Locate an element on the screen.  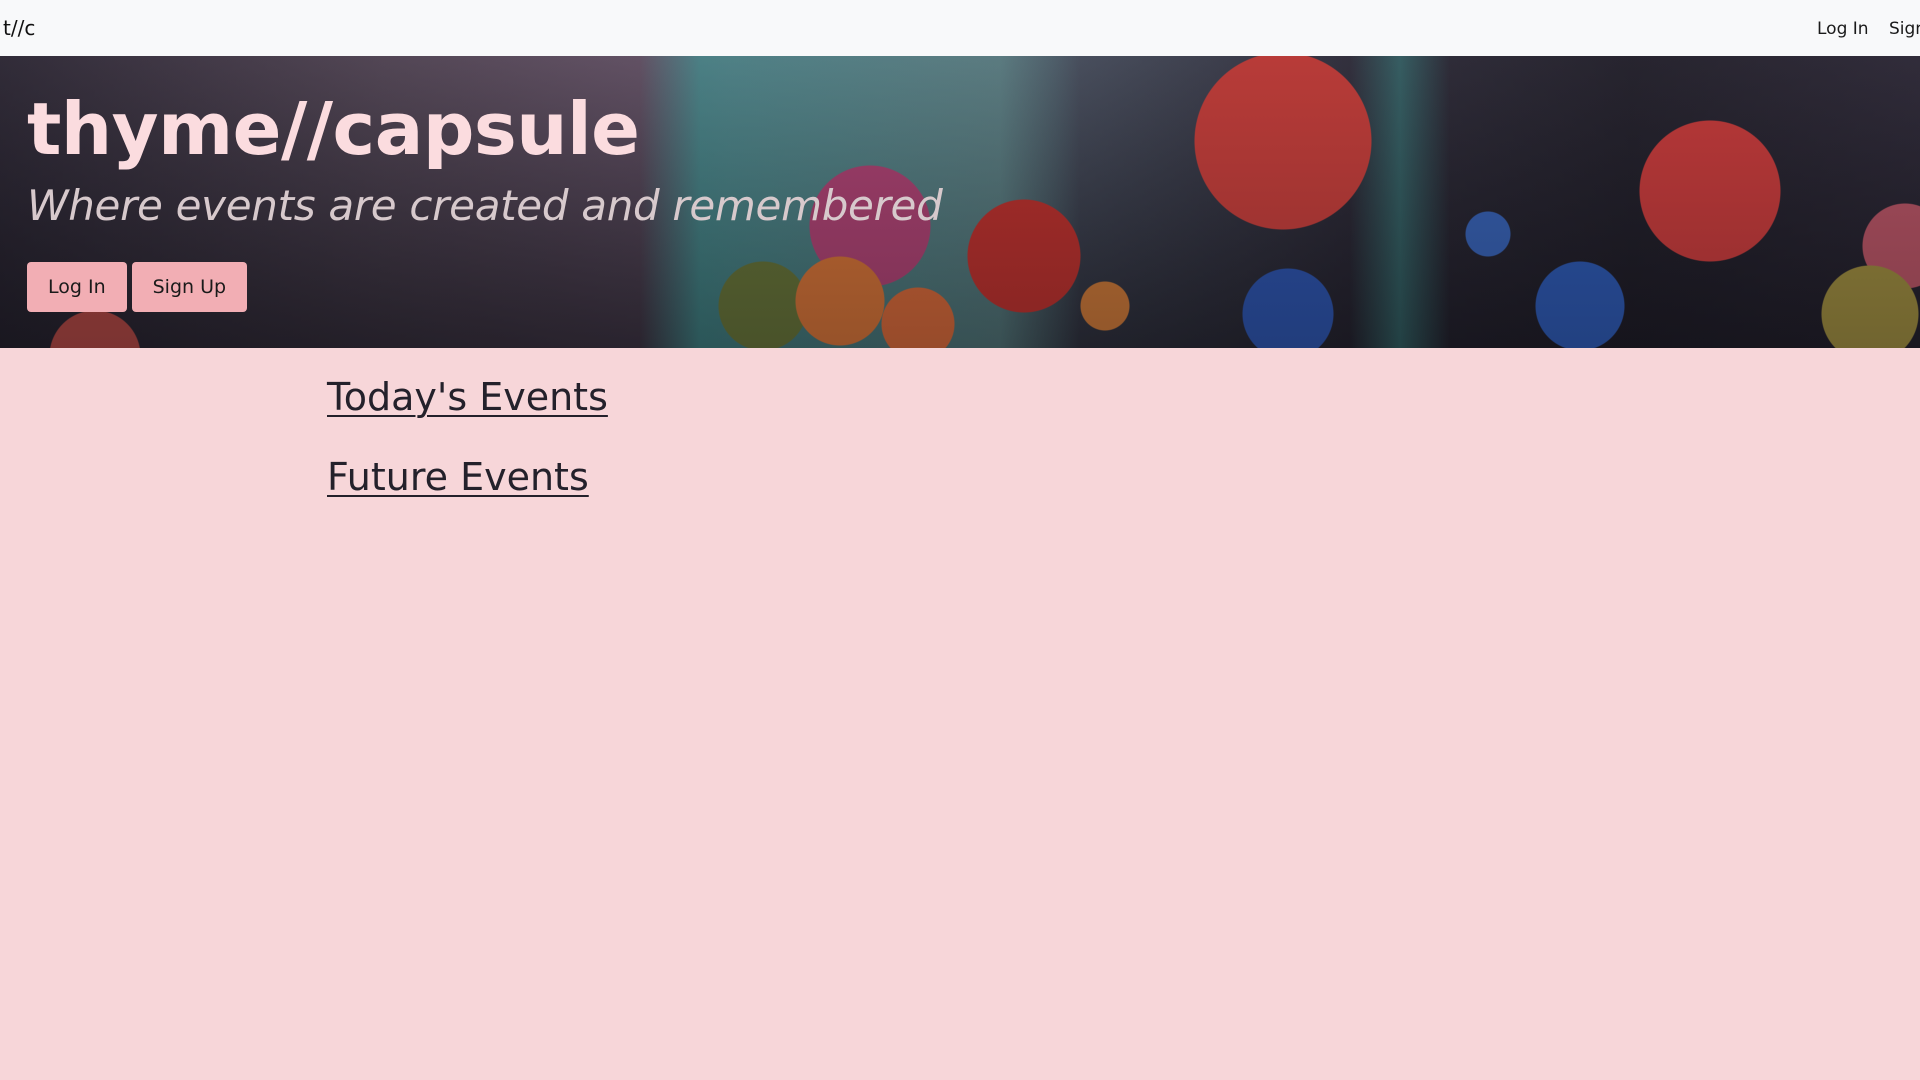
site-tagline: Where events are created and remembered is located at coordinates (485, 205).